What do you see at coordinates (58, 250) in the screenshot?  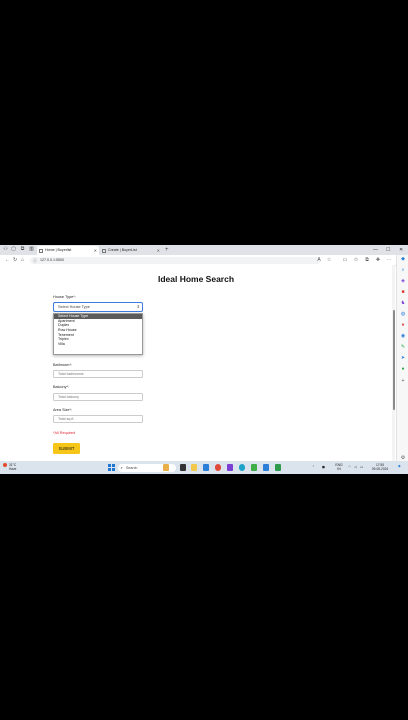 I see `tab-label: Home | Buyerlist` at bounding box center [58, 250].